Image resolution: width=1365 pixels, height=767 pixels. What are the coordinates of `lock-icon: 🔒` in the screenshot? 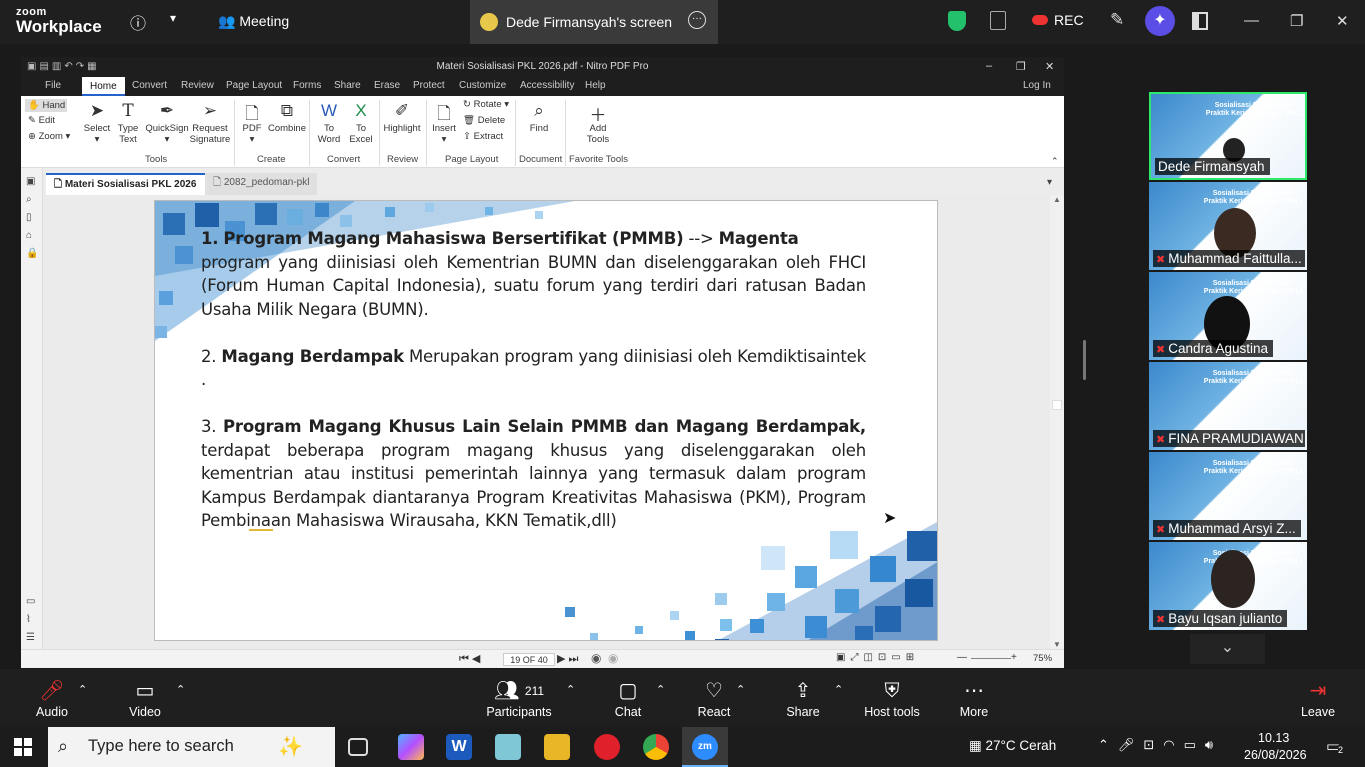 It's located at (32, 253).